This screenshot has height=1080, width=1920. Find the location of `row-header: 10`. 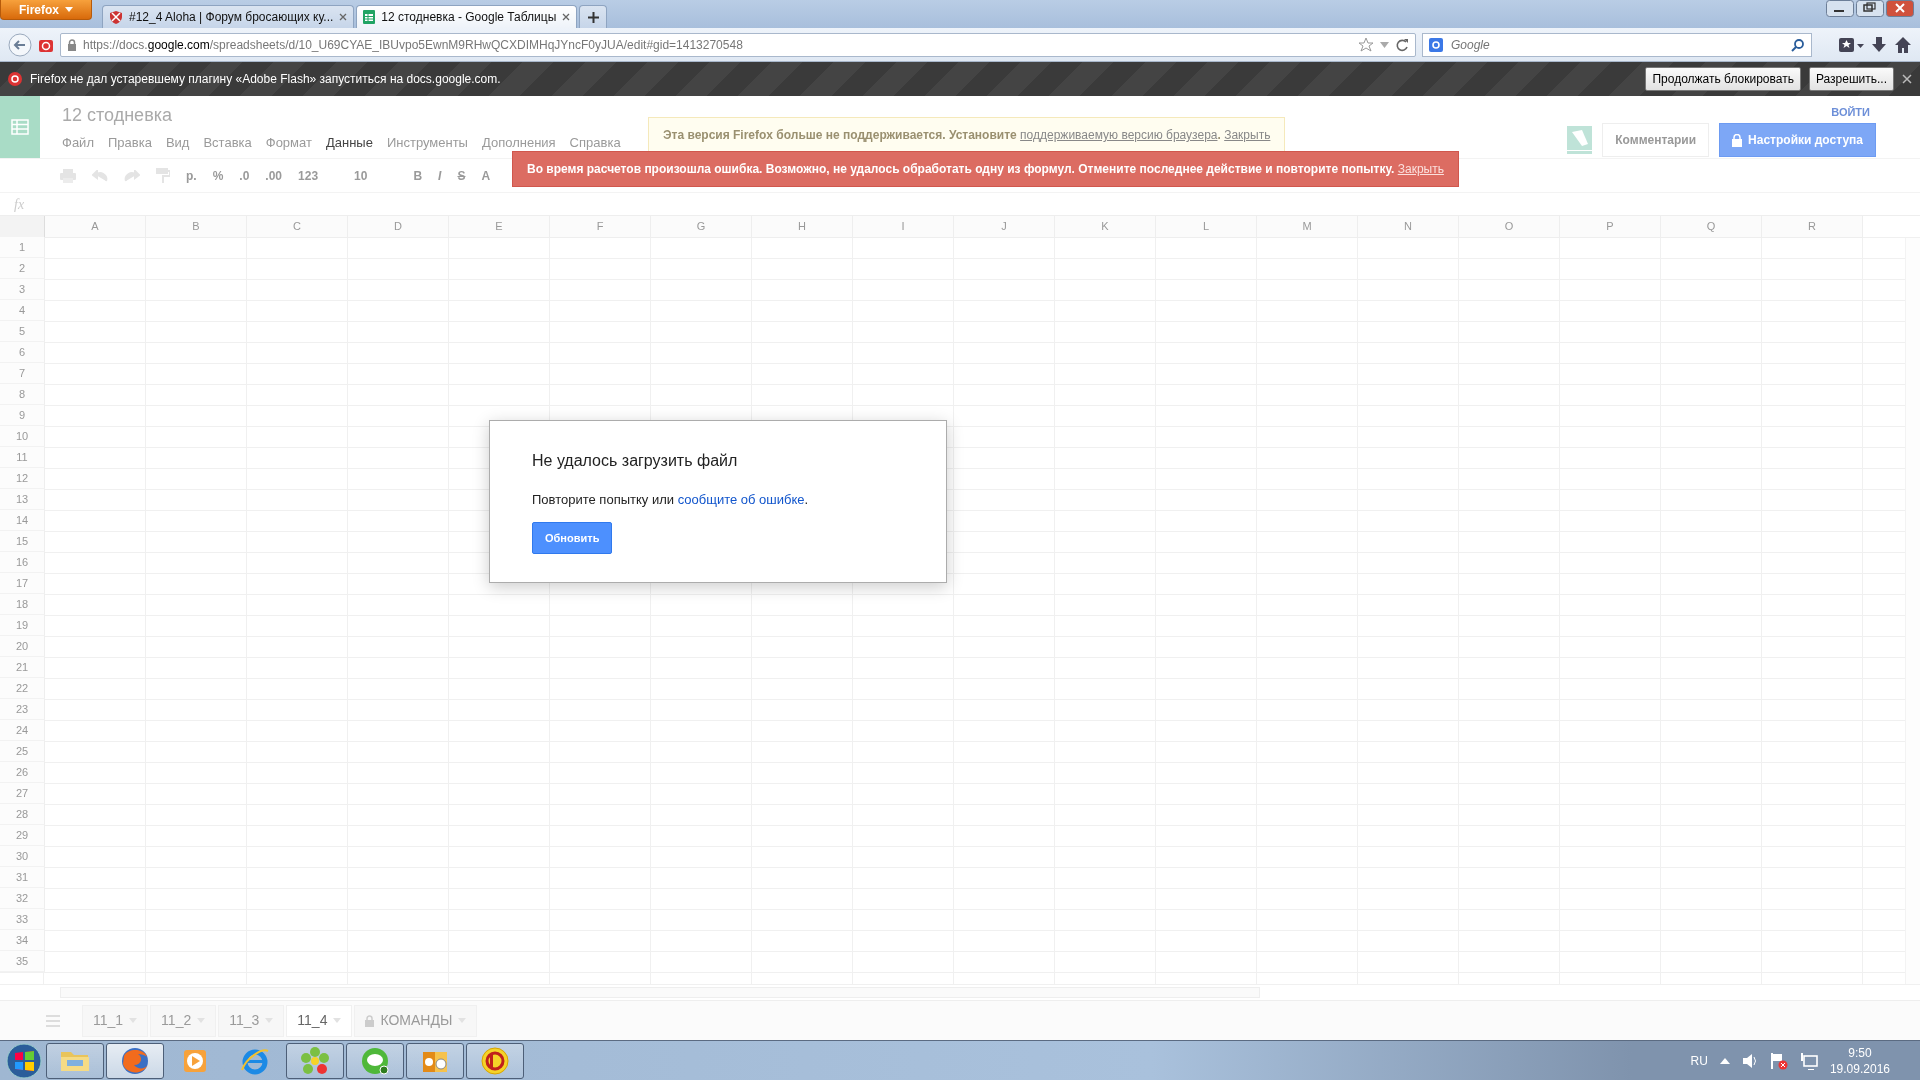

row-header: 10 is located at coordinates (22, 436).